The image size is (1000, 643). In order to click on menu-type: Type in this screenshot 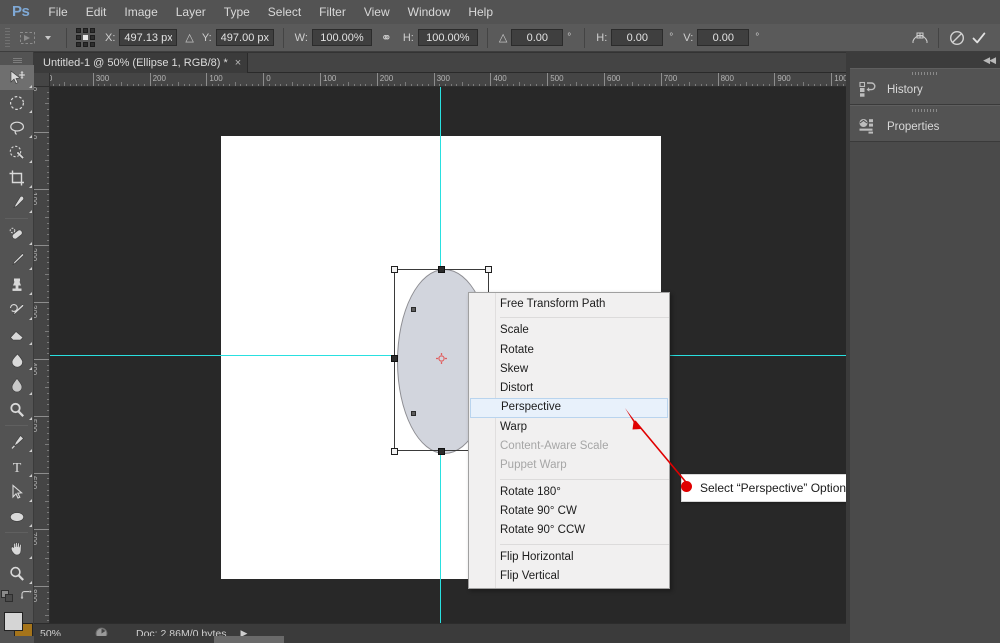, I will do `click(237, 12)`.